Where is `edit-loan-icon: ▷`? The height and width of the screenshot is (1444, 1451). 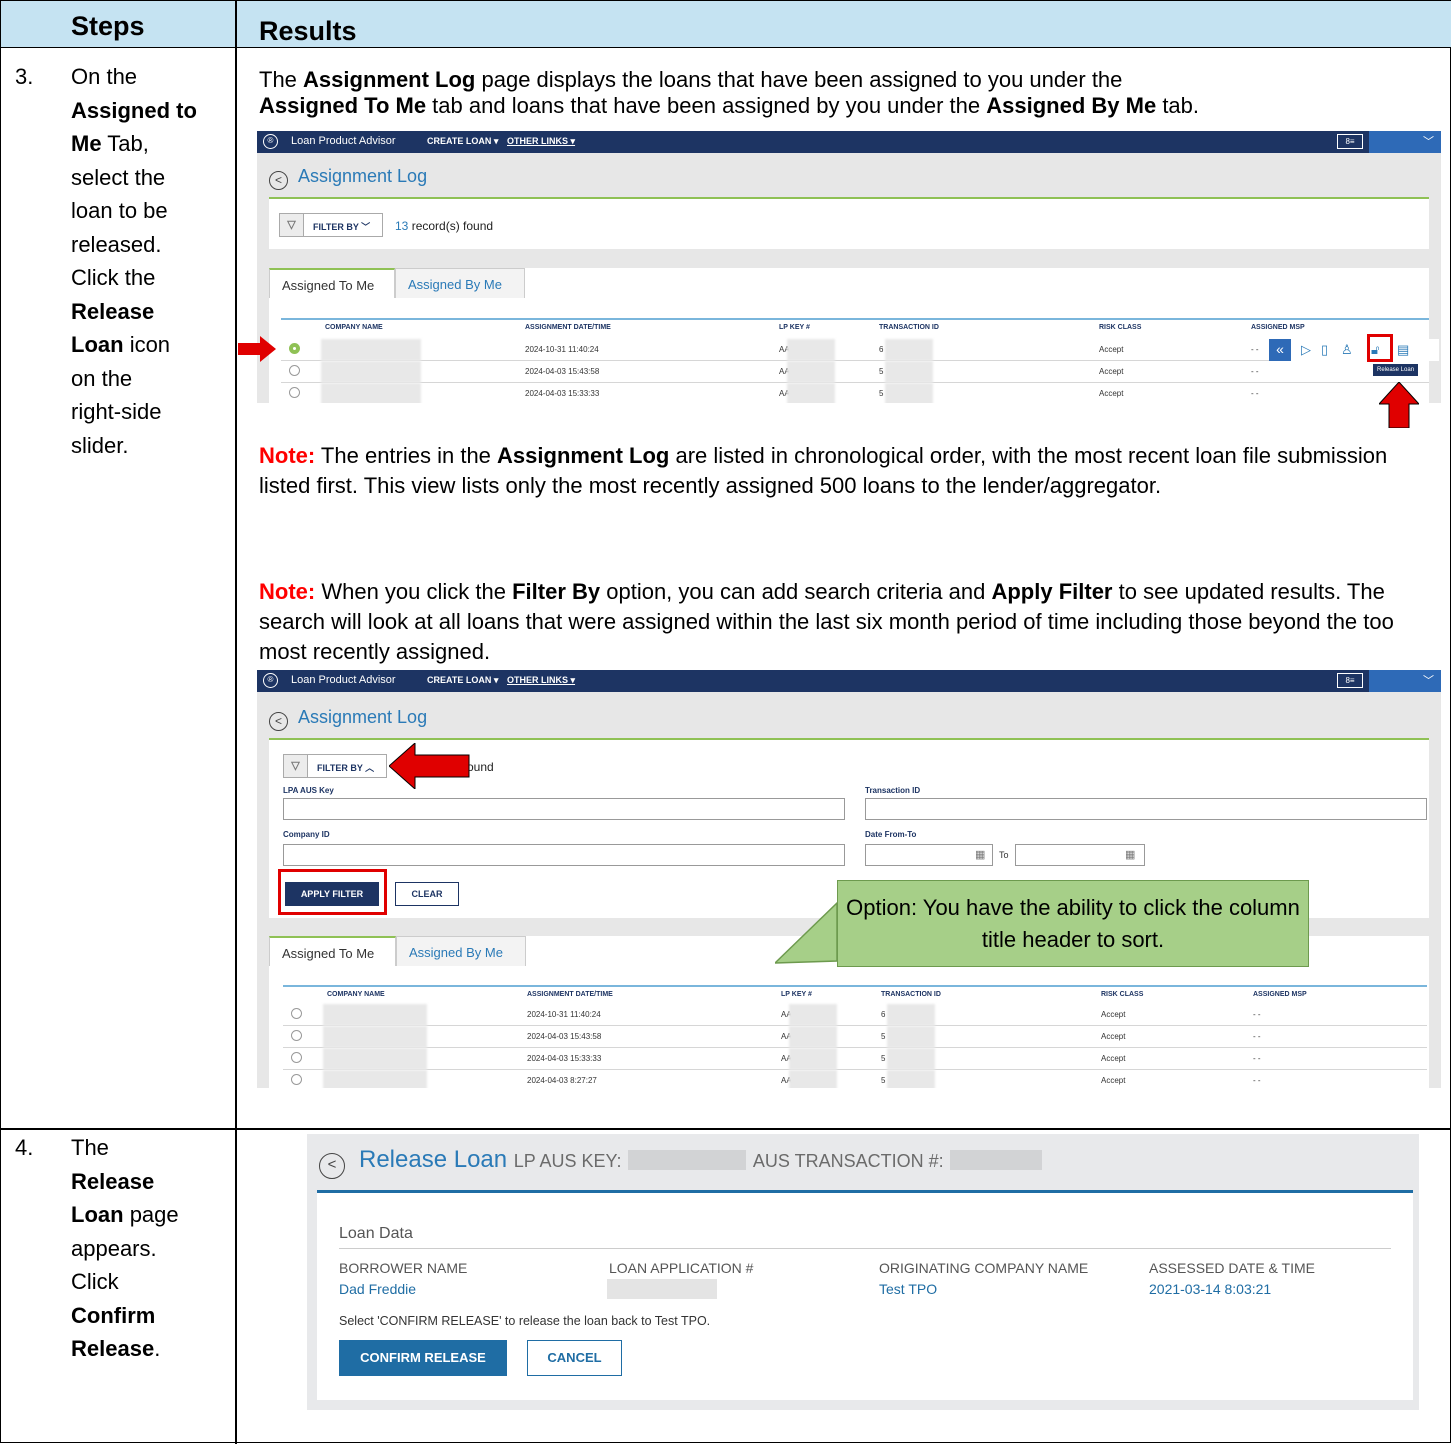
edit-loan-icon: ▷ is located at coordinates (1306, 350).